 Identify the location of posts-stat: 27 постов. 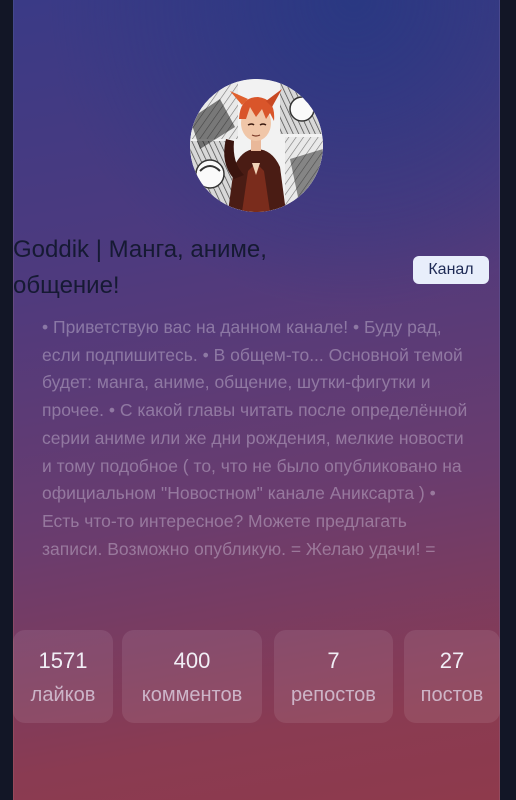
(452, 676).